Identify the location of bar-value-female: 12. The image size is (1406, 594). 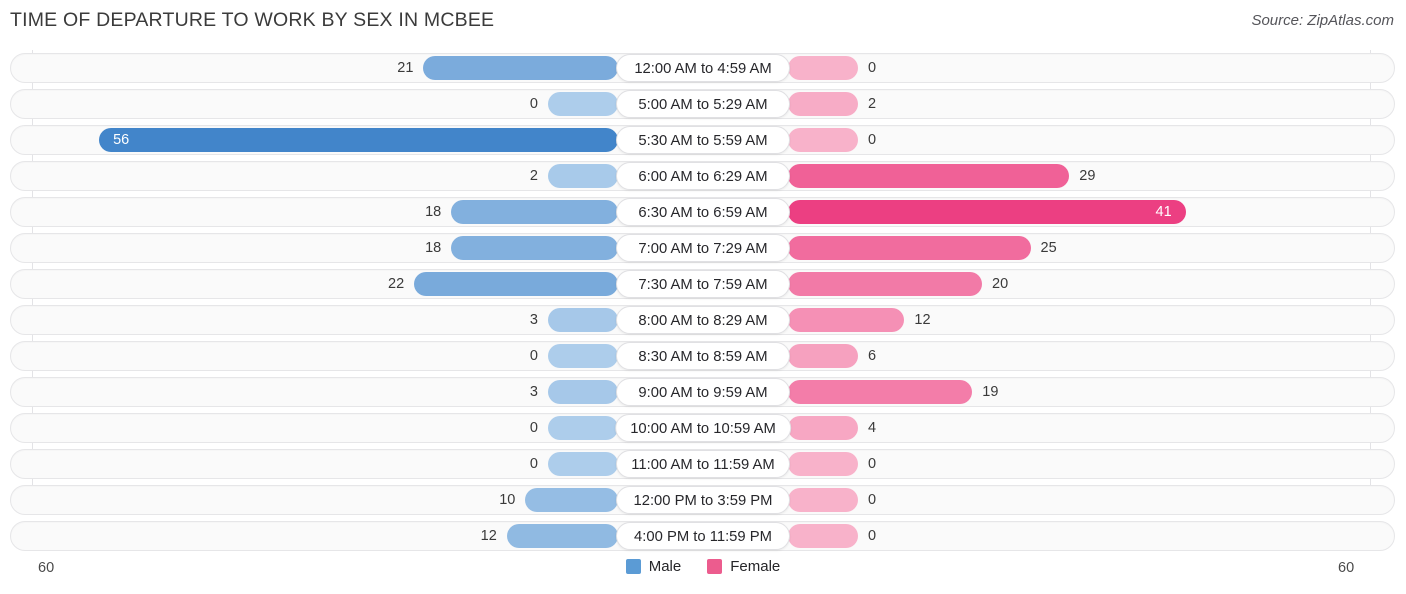
(922, 320).